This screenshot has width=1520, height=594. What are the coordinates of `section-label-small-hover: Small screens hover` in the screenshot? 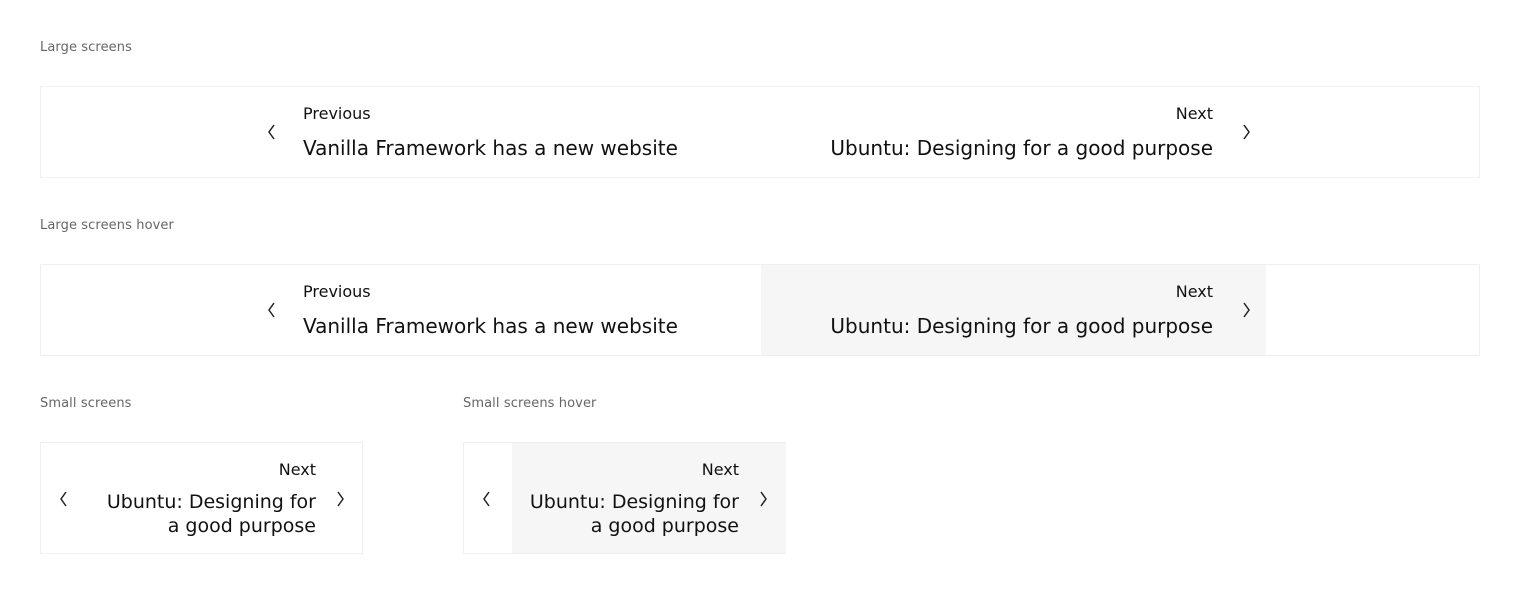 It's located at (530, 403).